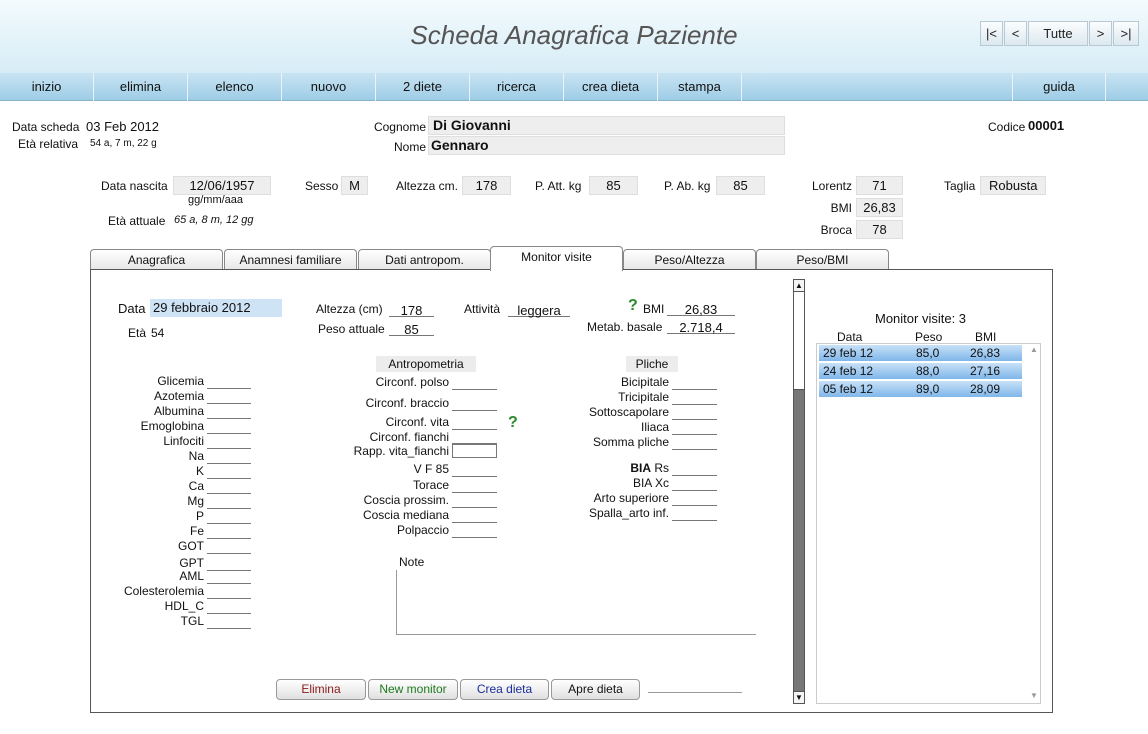 The image size is (1148, 734). Describe the element at coordinates (413, 689) in the screenshot. I see `new-monitor-button: New monitor` at that location.